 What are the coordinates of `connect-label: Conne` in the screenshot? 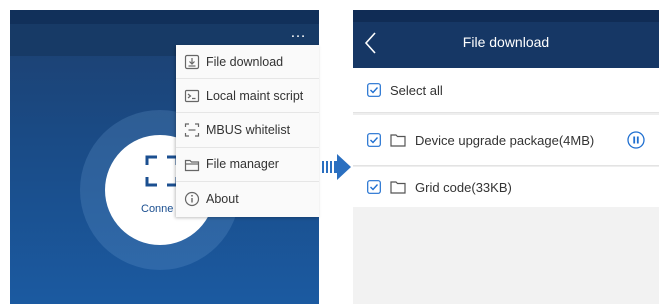 It's located at (157, 209).